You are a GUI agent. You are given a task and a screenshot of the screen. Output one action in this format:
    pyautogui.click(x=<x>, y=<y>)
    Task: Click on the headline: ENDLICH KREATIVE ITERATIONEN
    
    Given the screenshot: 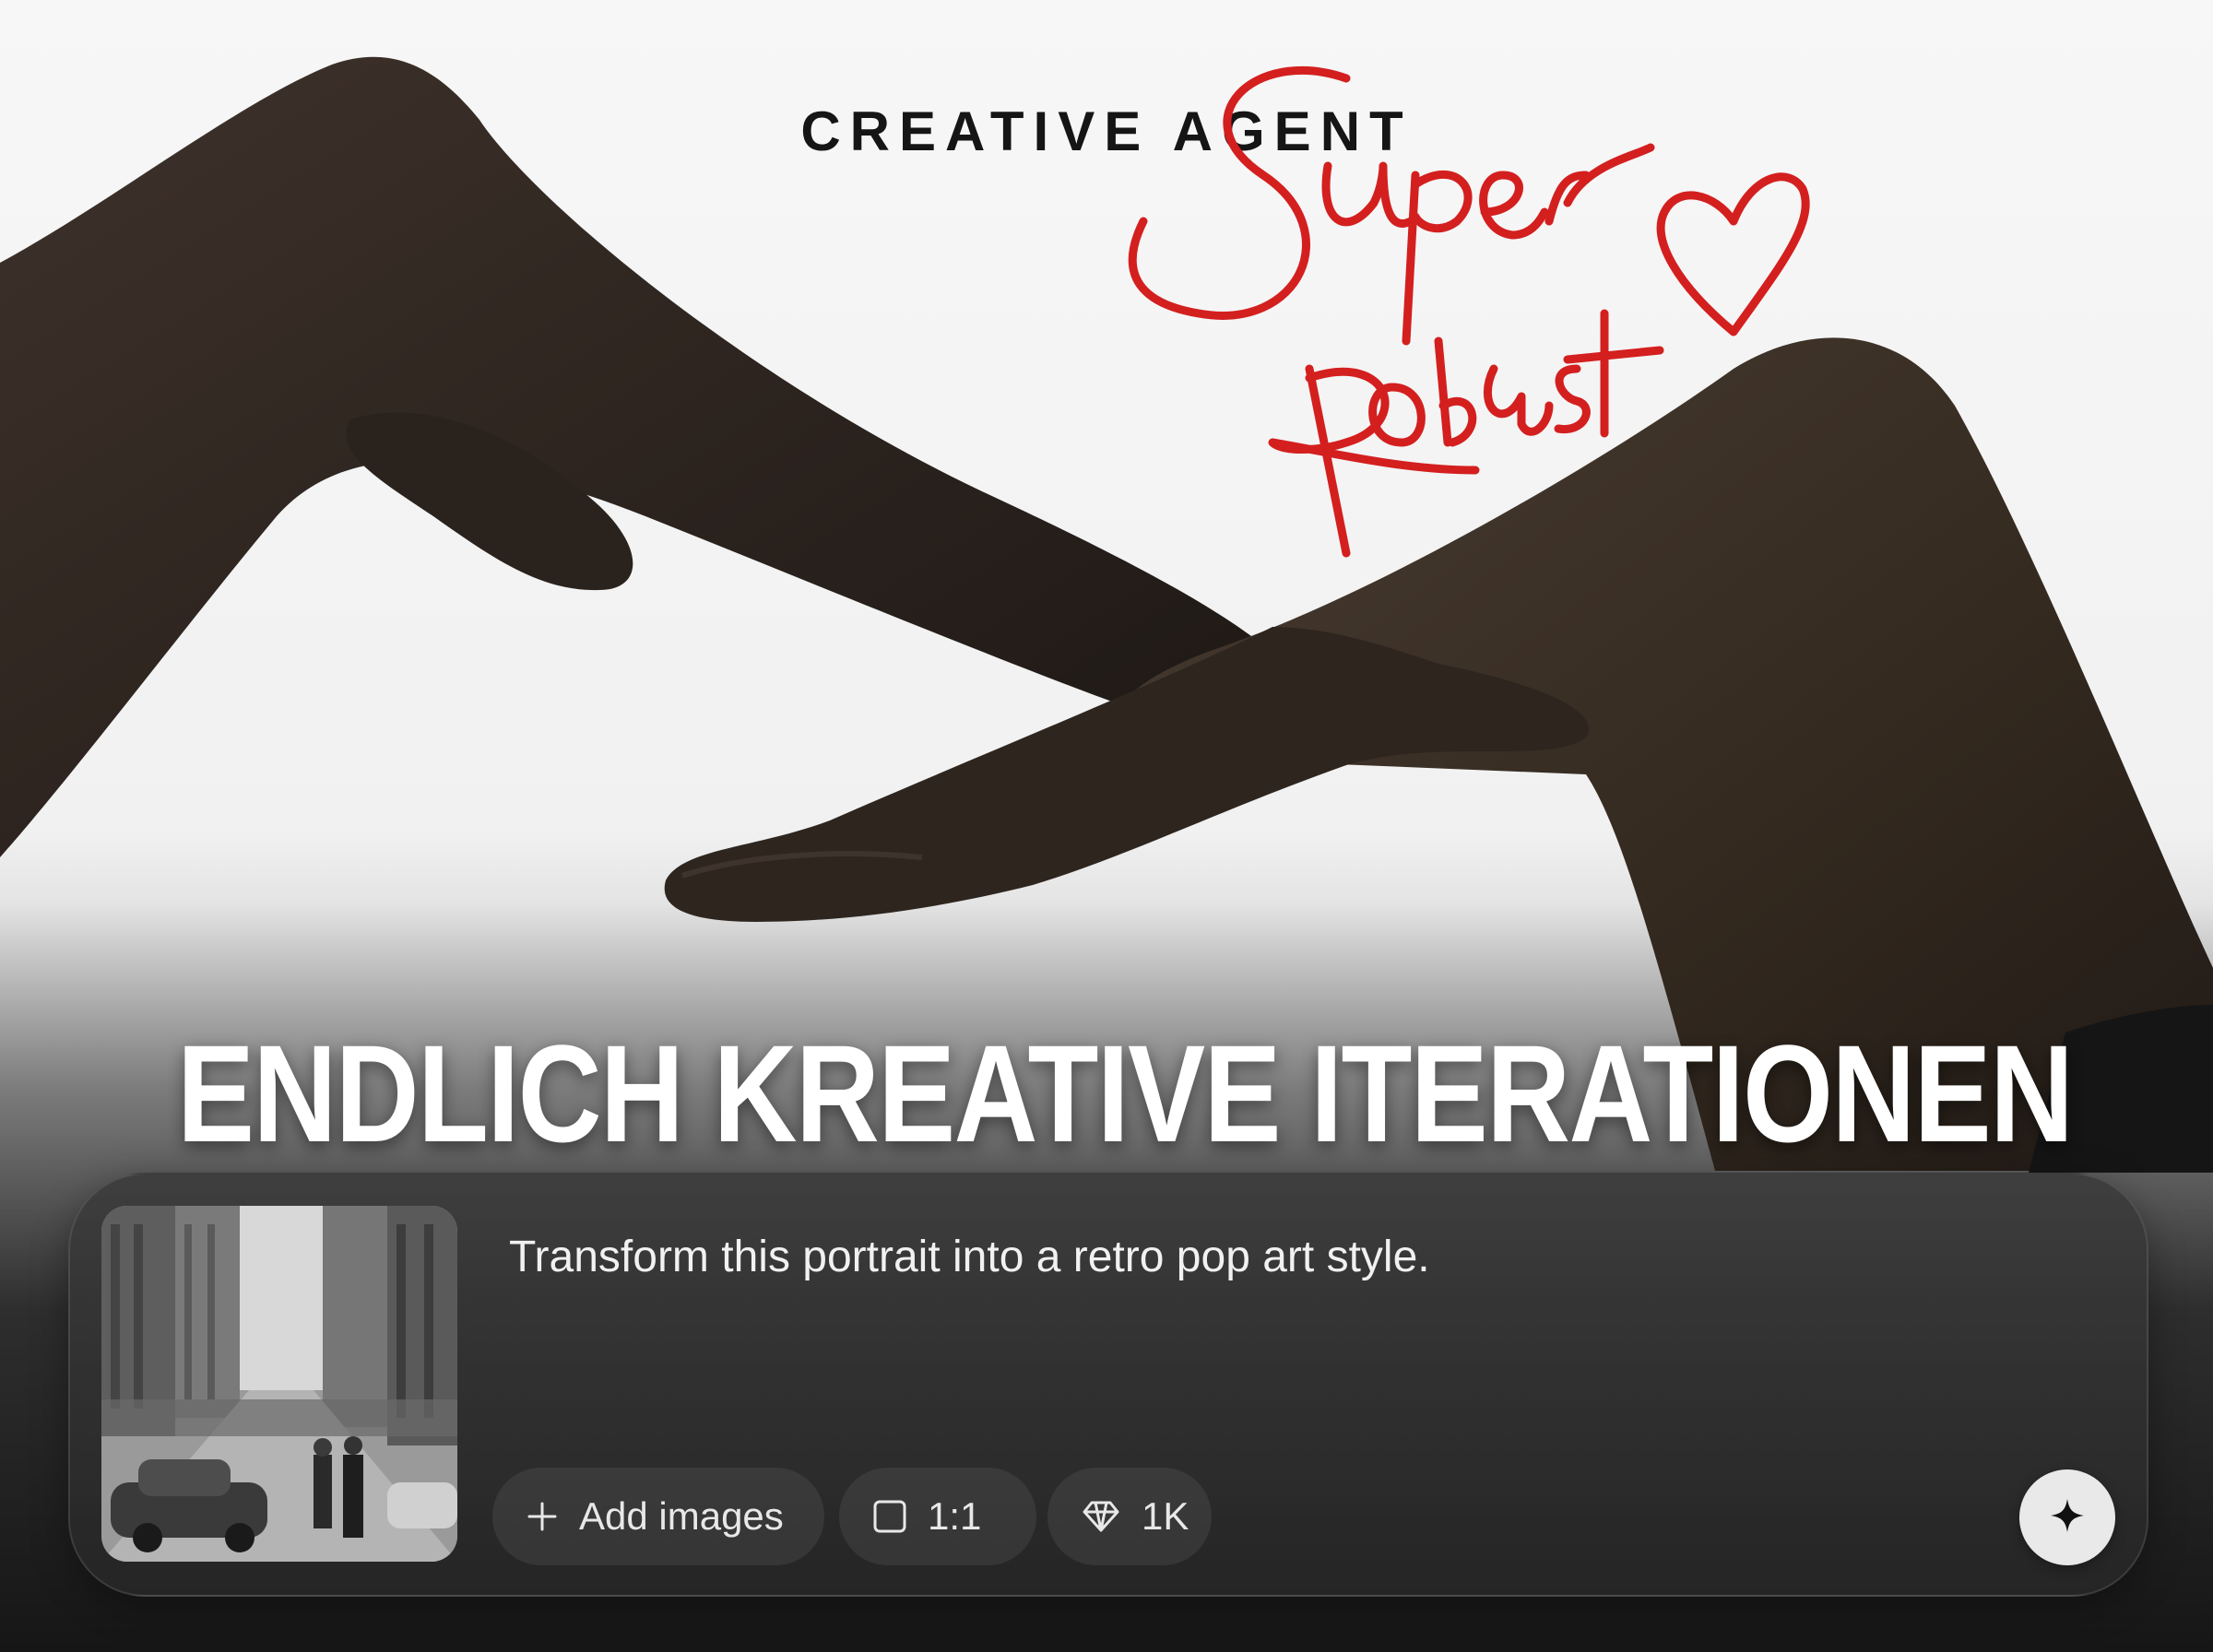 What is the action you would take?
    pyautogui.click(x=1125, y=1093)
    